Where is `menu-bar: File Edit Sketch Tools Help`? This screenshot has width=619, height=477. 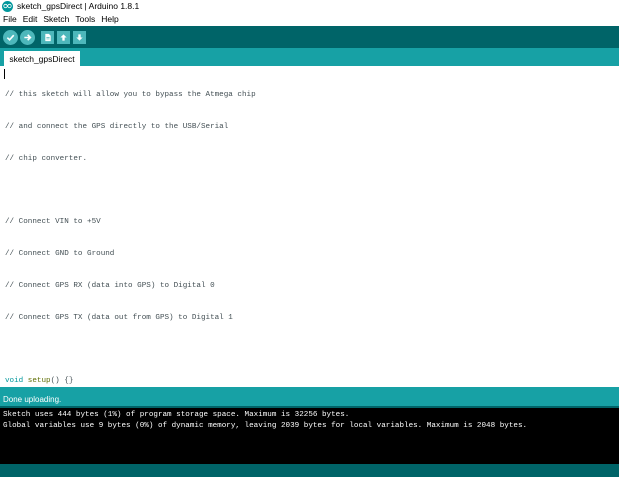 menu-bar: File Edit Sketch Tools Help is located at coordinates (309, 19).